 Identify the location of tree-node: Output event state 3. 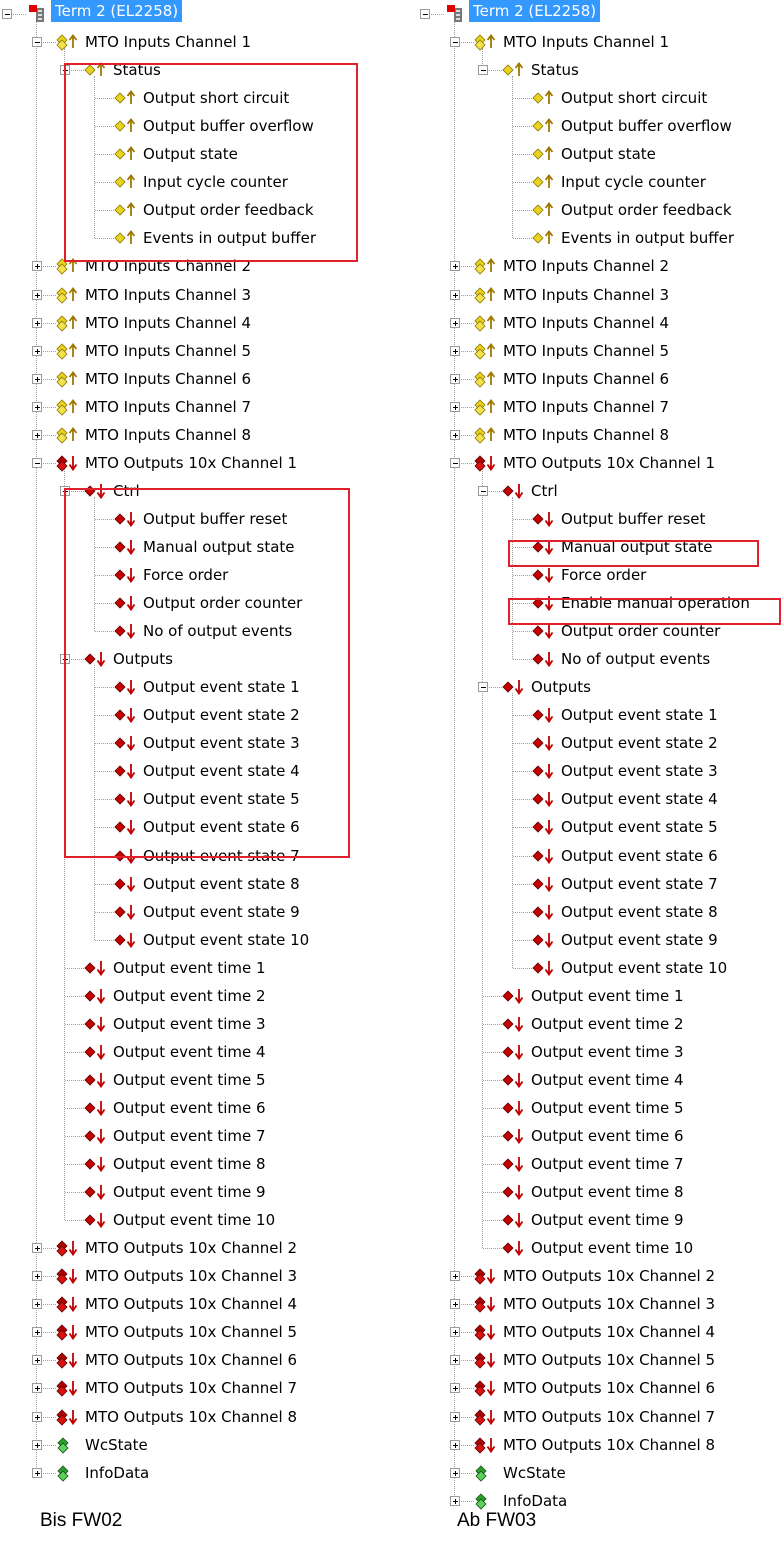
(599, 771).